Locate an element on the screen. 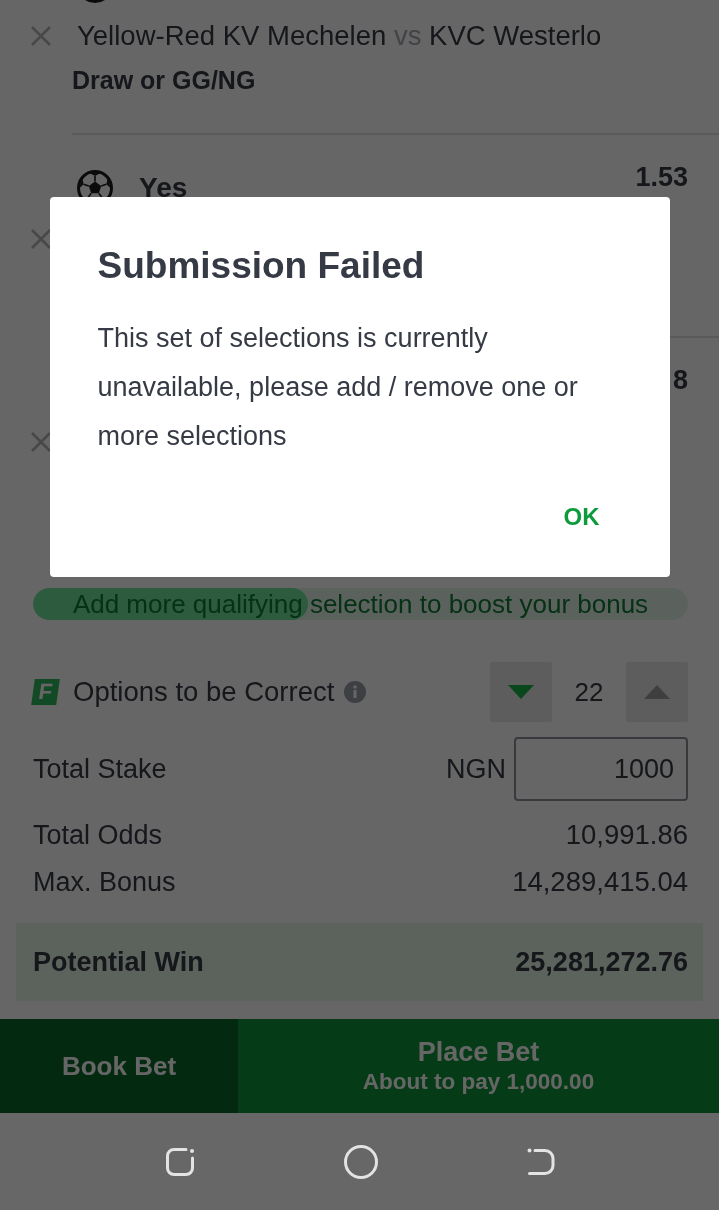  summary-label: Total Odds is located at coordinates (98, 835).